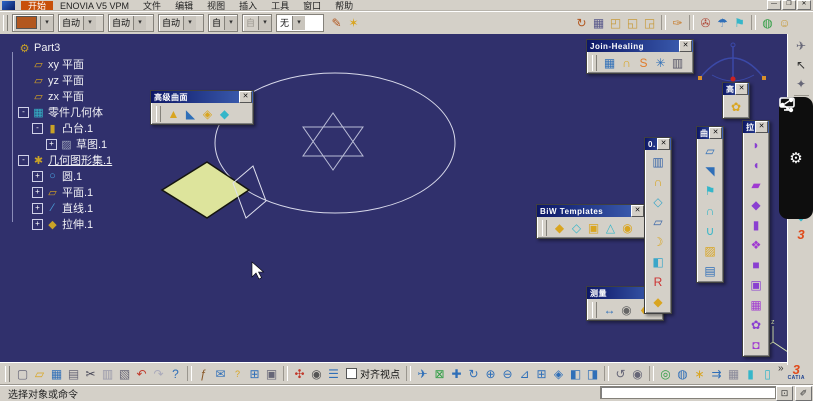 Image resolution: width=813 pixels, height=401 pixels. What do you see at coordinates (705, 22) in the screenshot?
I see `knowledge-icon: ✇` at bounding box center [705, 22].